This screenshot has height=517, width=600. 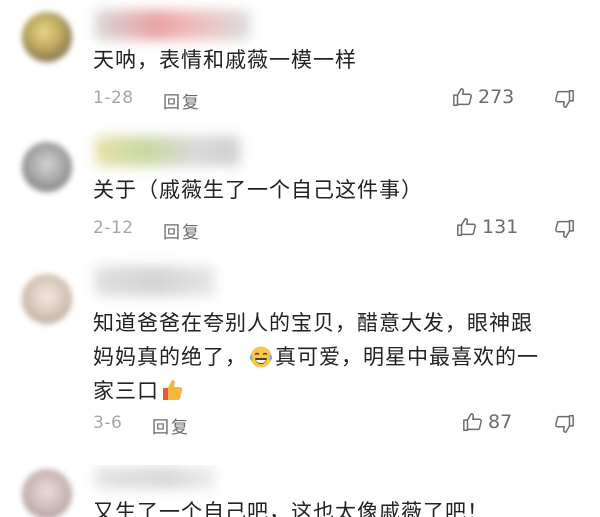 I want to click on like-count: 273, so click(x=496, y=97).